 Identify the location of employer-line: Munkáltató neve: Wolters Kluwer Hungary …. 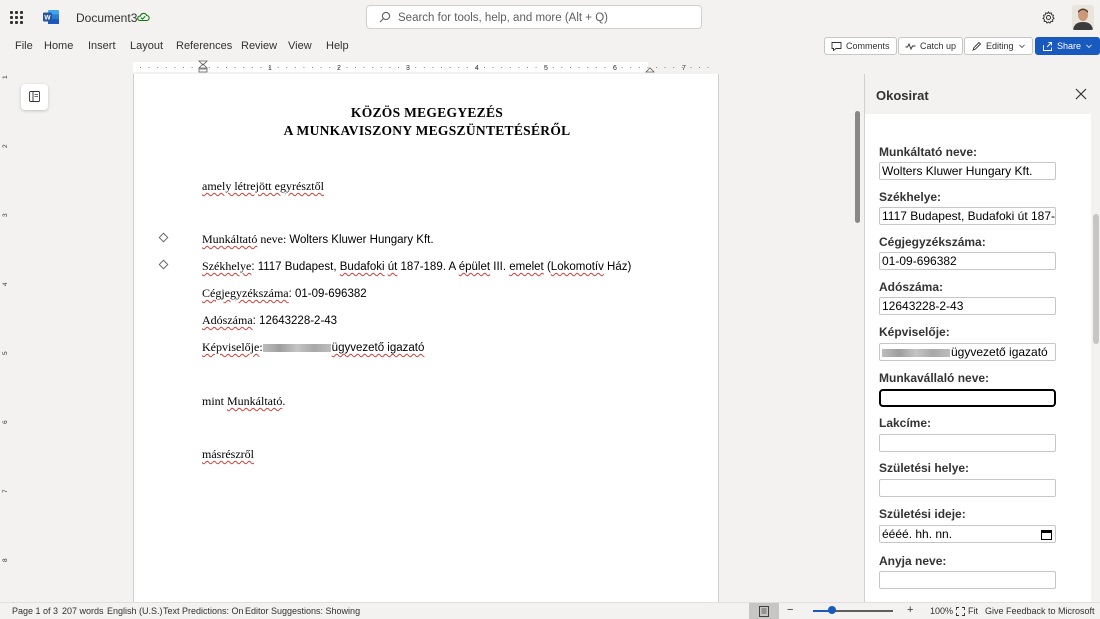
(318, 239).